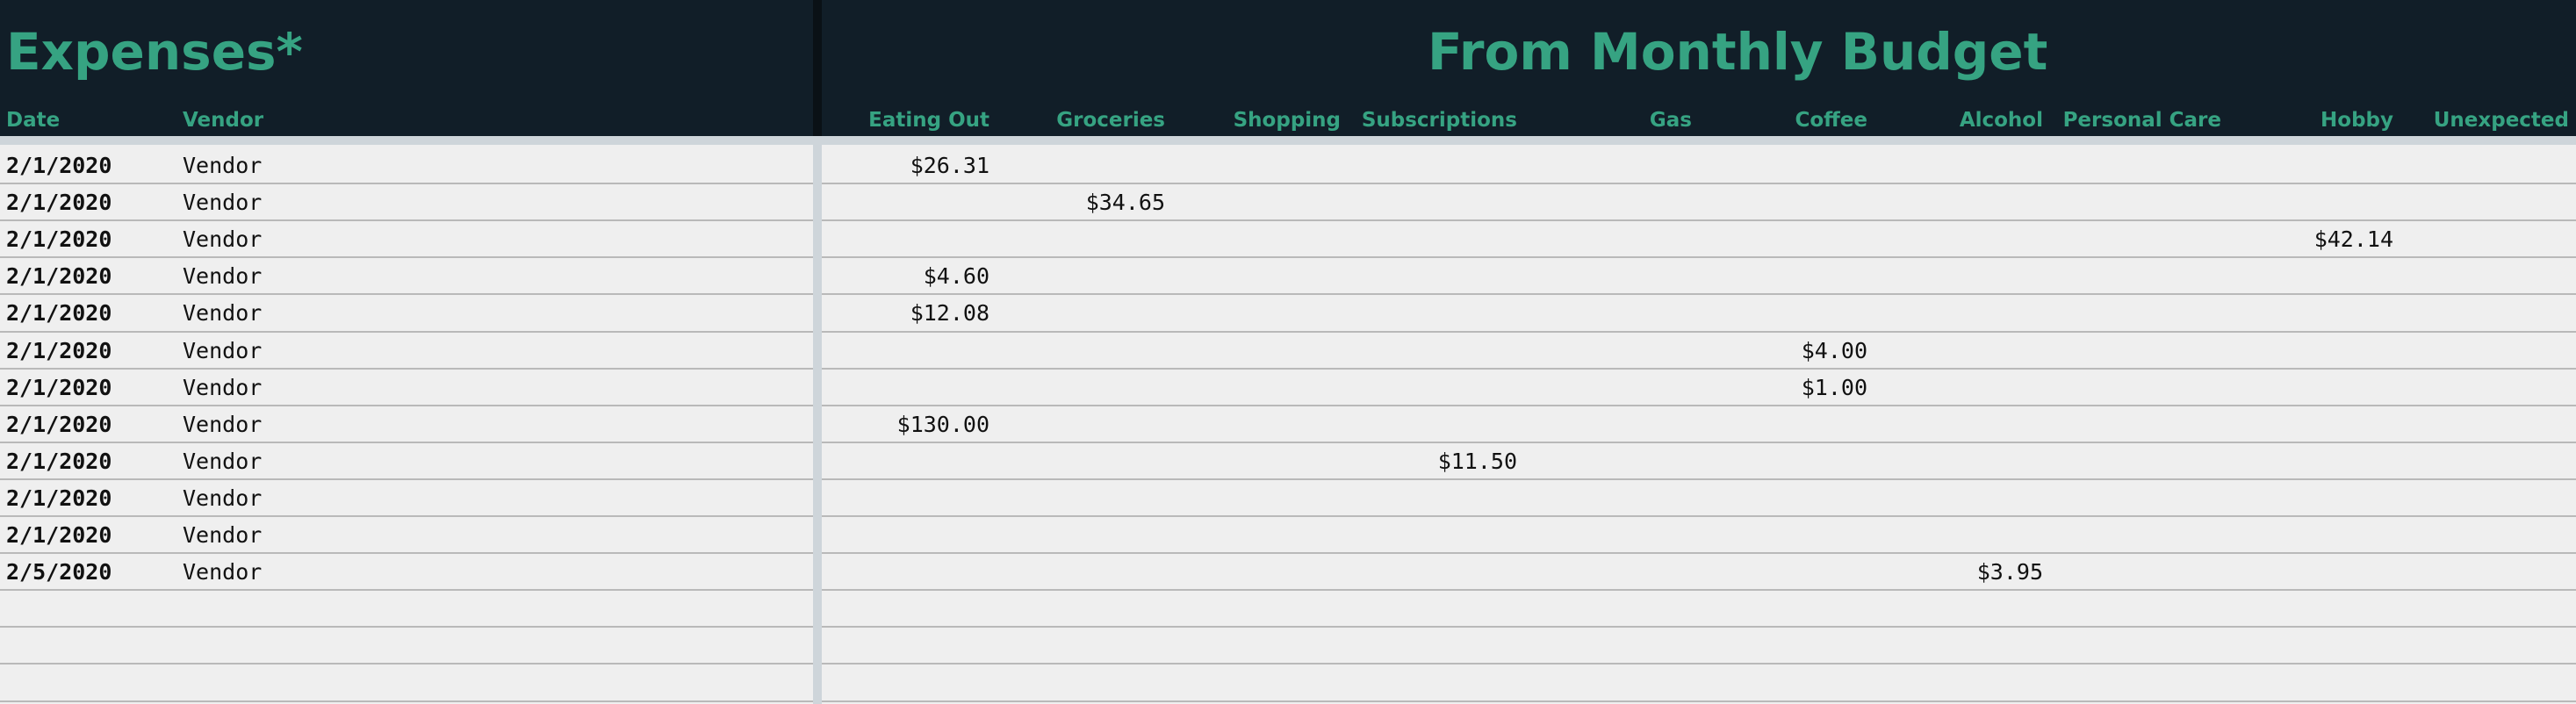  I want to click on amount-cell: $34.65, so click(1125, 202).